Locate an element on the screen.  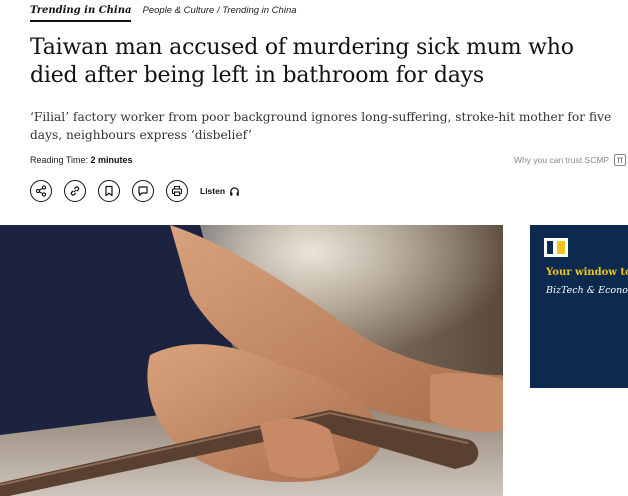
share-button is located at coordinates (41, 191).